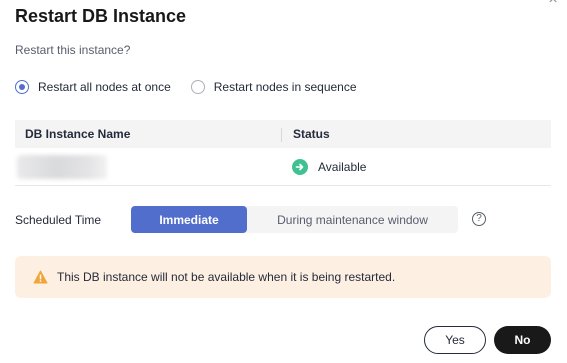 The width and height of the screenshot is (567, 363). I want to click on yes-button: Yes, so click(455, 340).